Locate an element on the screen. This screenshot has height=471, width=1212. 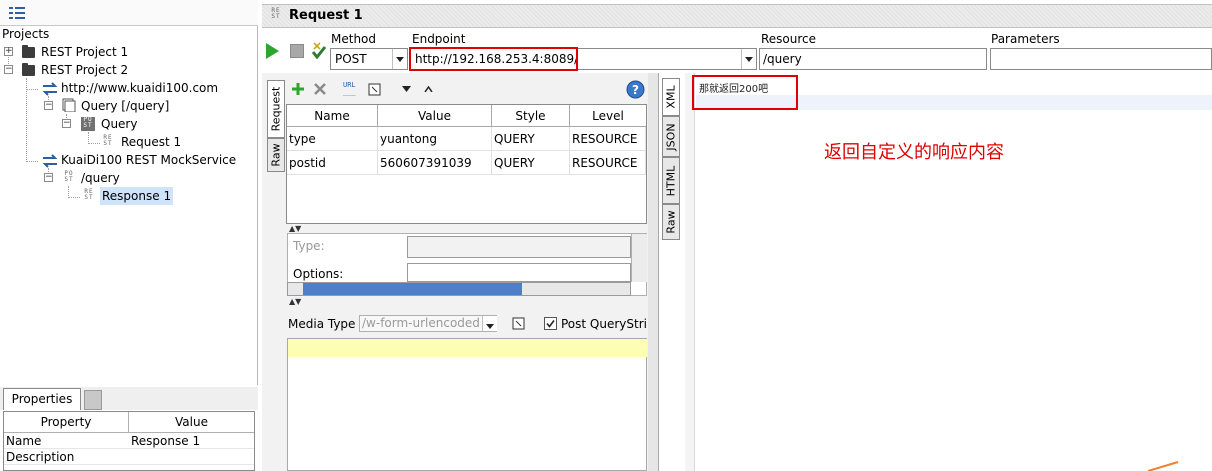
type-field is located at coordinates (519, 247).